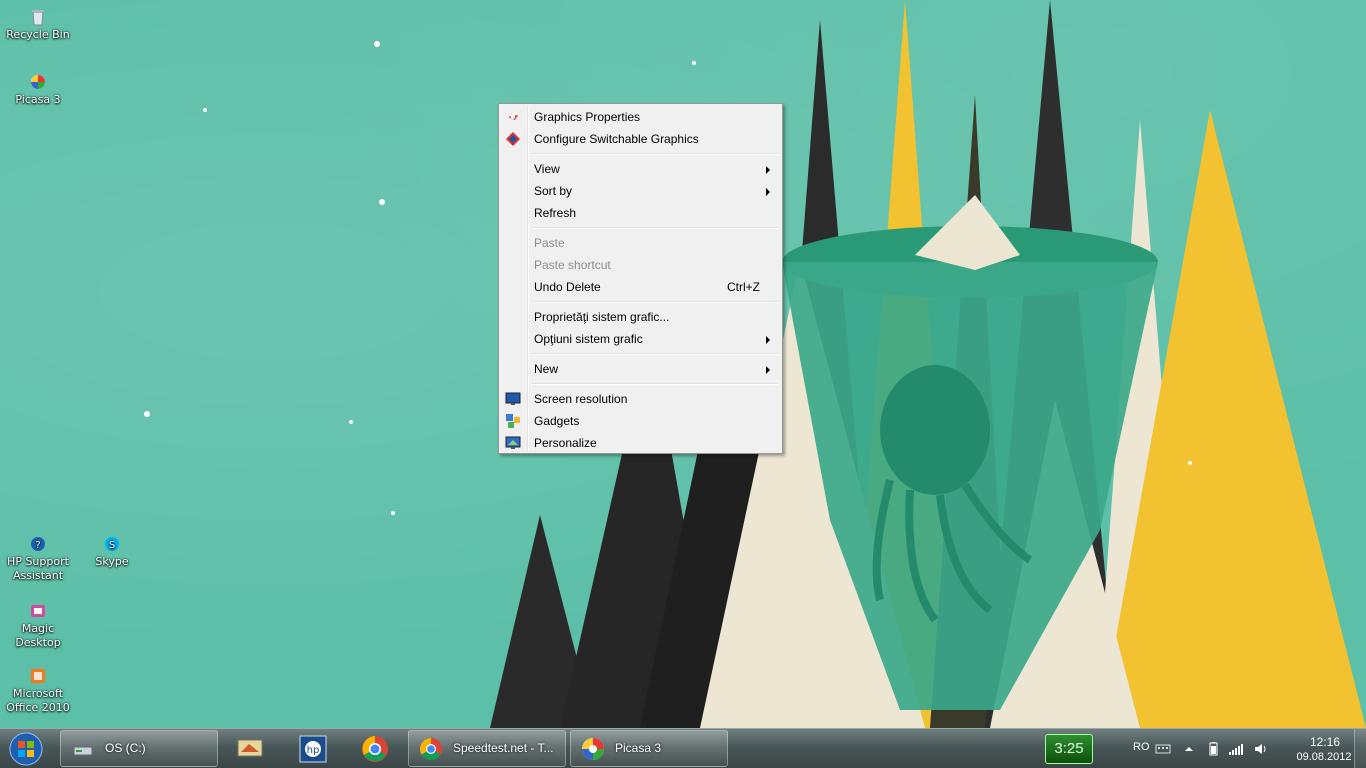  Describe the element at coordinates (640, 265) in the screenshot. I see `menu-item-paste-shortcut: Paste shortcut` at that location.